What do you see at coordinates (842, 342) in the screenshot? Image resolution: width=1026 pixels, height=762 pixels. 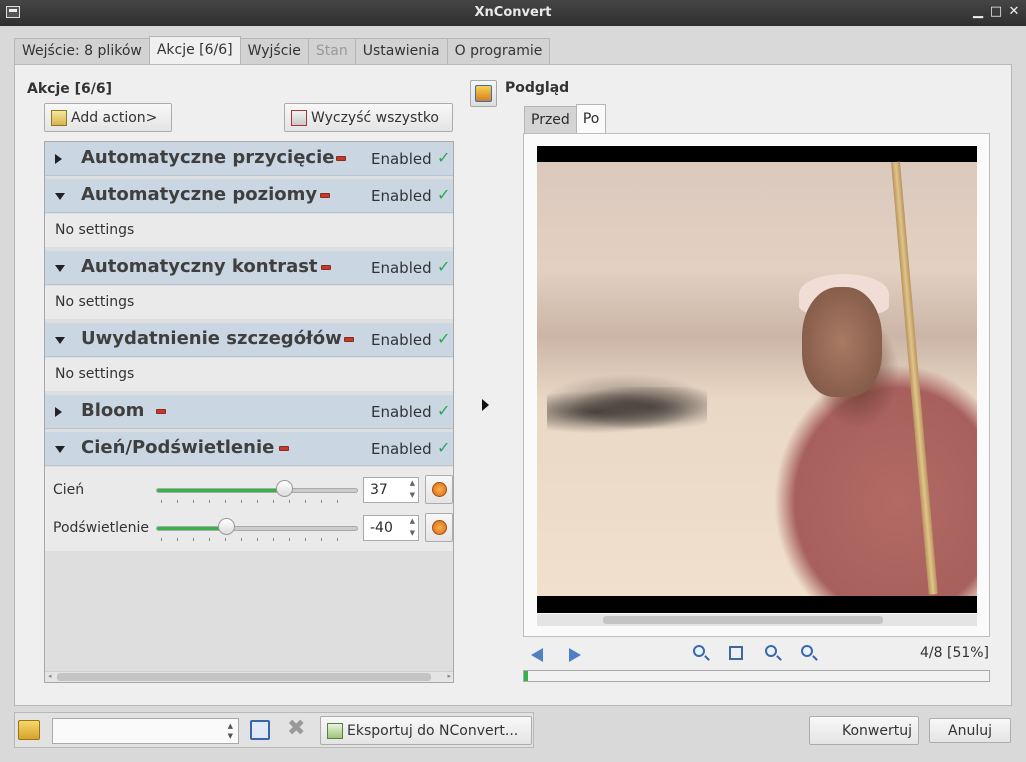 I see `photo-face` at bounding box center [842, 342].